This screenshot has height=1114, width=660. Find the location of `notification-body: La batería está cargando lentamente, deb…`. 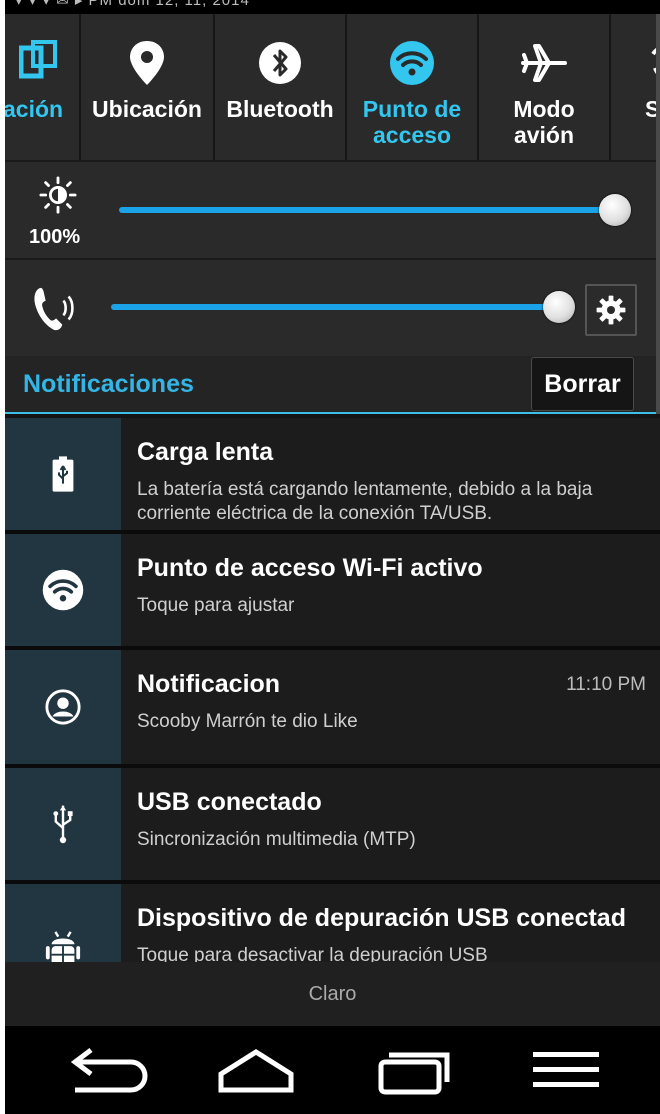

notification-body: La batería está cargando lentamente, deb… is located at coordinates (365, 501).